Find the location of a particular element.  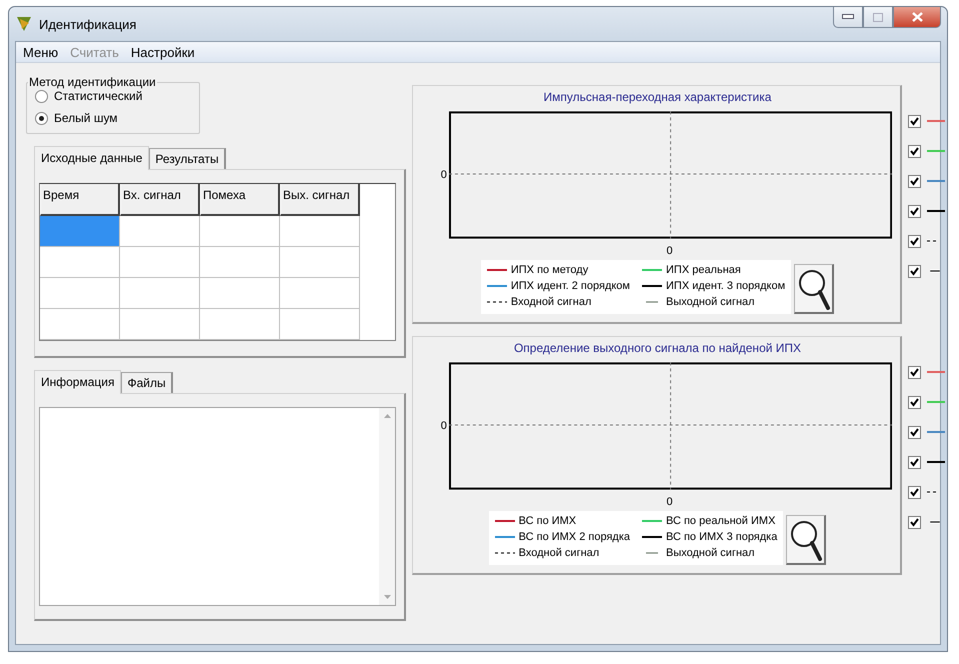

legend-label: ИПХ реальная is located at coordinates (703, 270).